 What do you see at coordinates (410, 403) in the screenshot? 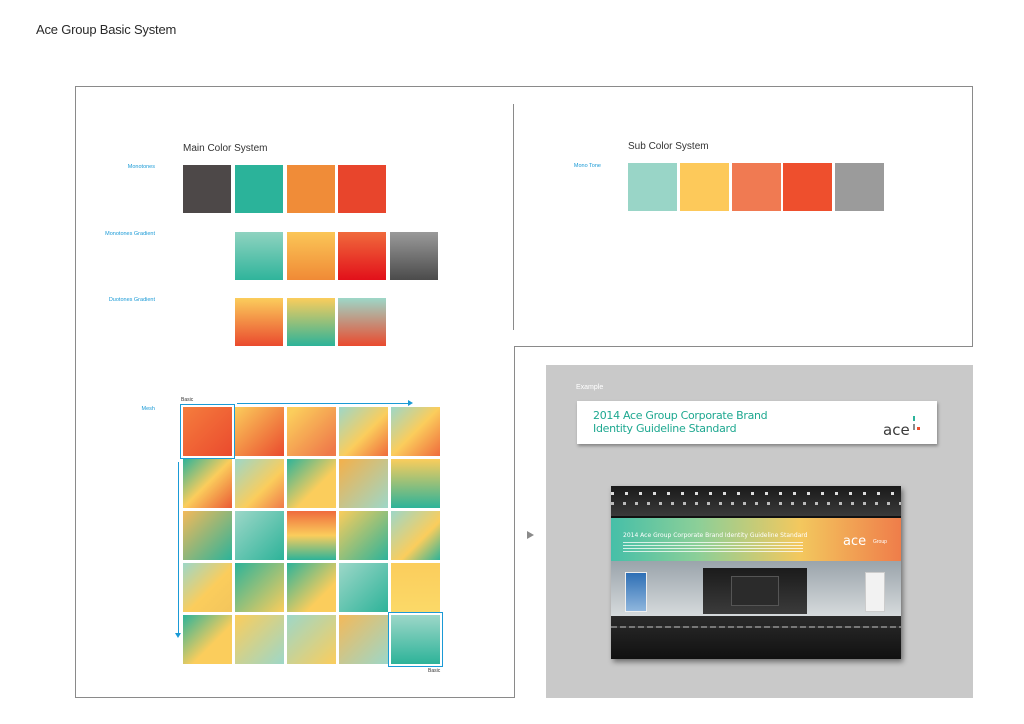
I see `arrow-head-right-icon` at bounding box center [410, 403].